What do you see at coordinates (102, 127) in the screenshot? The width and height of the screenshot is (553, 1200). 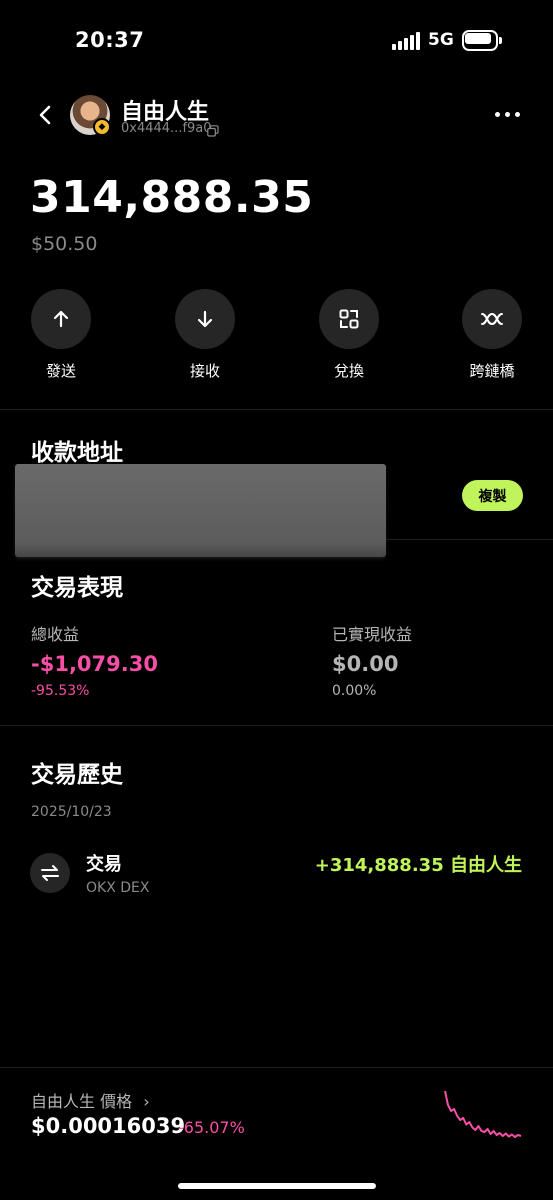 I see `chain-badge-icon: ◆` at bounding box center [102, 127].